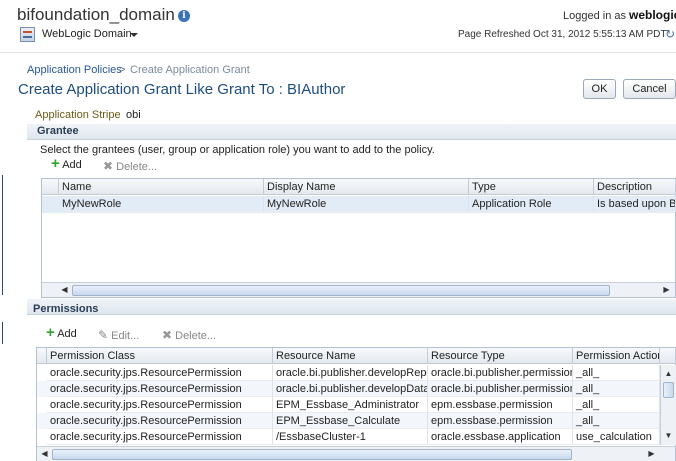  What do you see at coordinates (616, 437) in the screenshot?
I see `permission-actions-cell: use_calculation` at bounding box center [616, 437].